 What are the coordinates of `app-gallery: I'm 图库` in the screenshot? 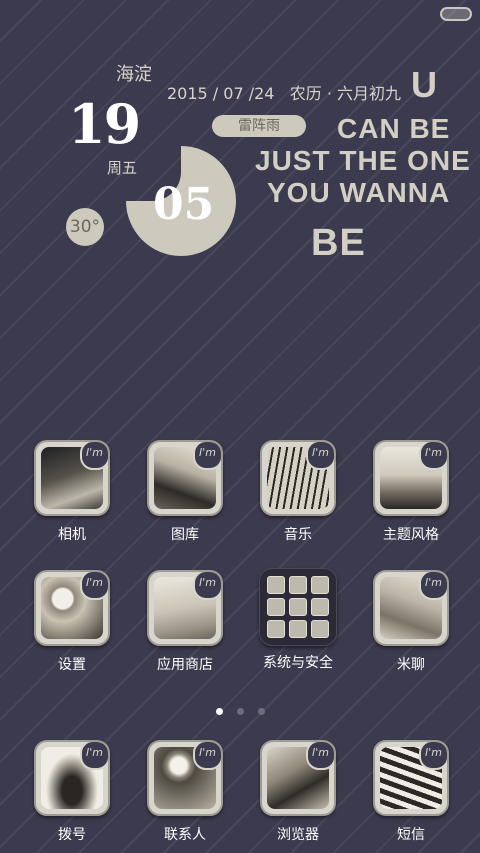 It's located at (185, 492).